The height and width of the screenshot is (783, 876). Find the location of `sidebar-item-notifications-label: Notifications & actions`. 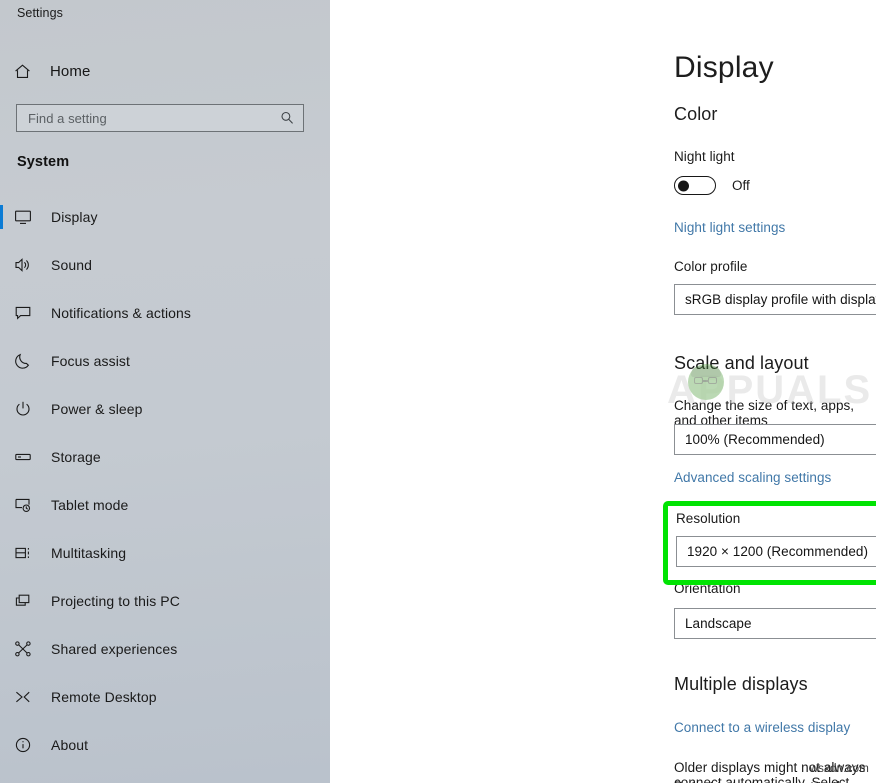

sidebar-item-notifications-label: Notifications & actions is located at coordinates (121, 313).